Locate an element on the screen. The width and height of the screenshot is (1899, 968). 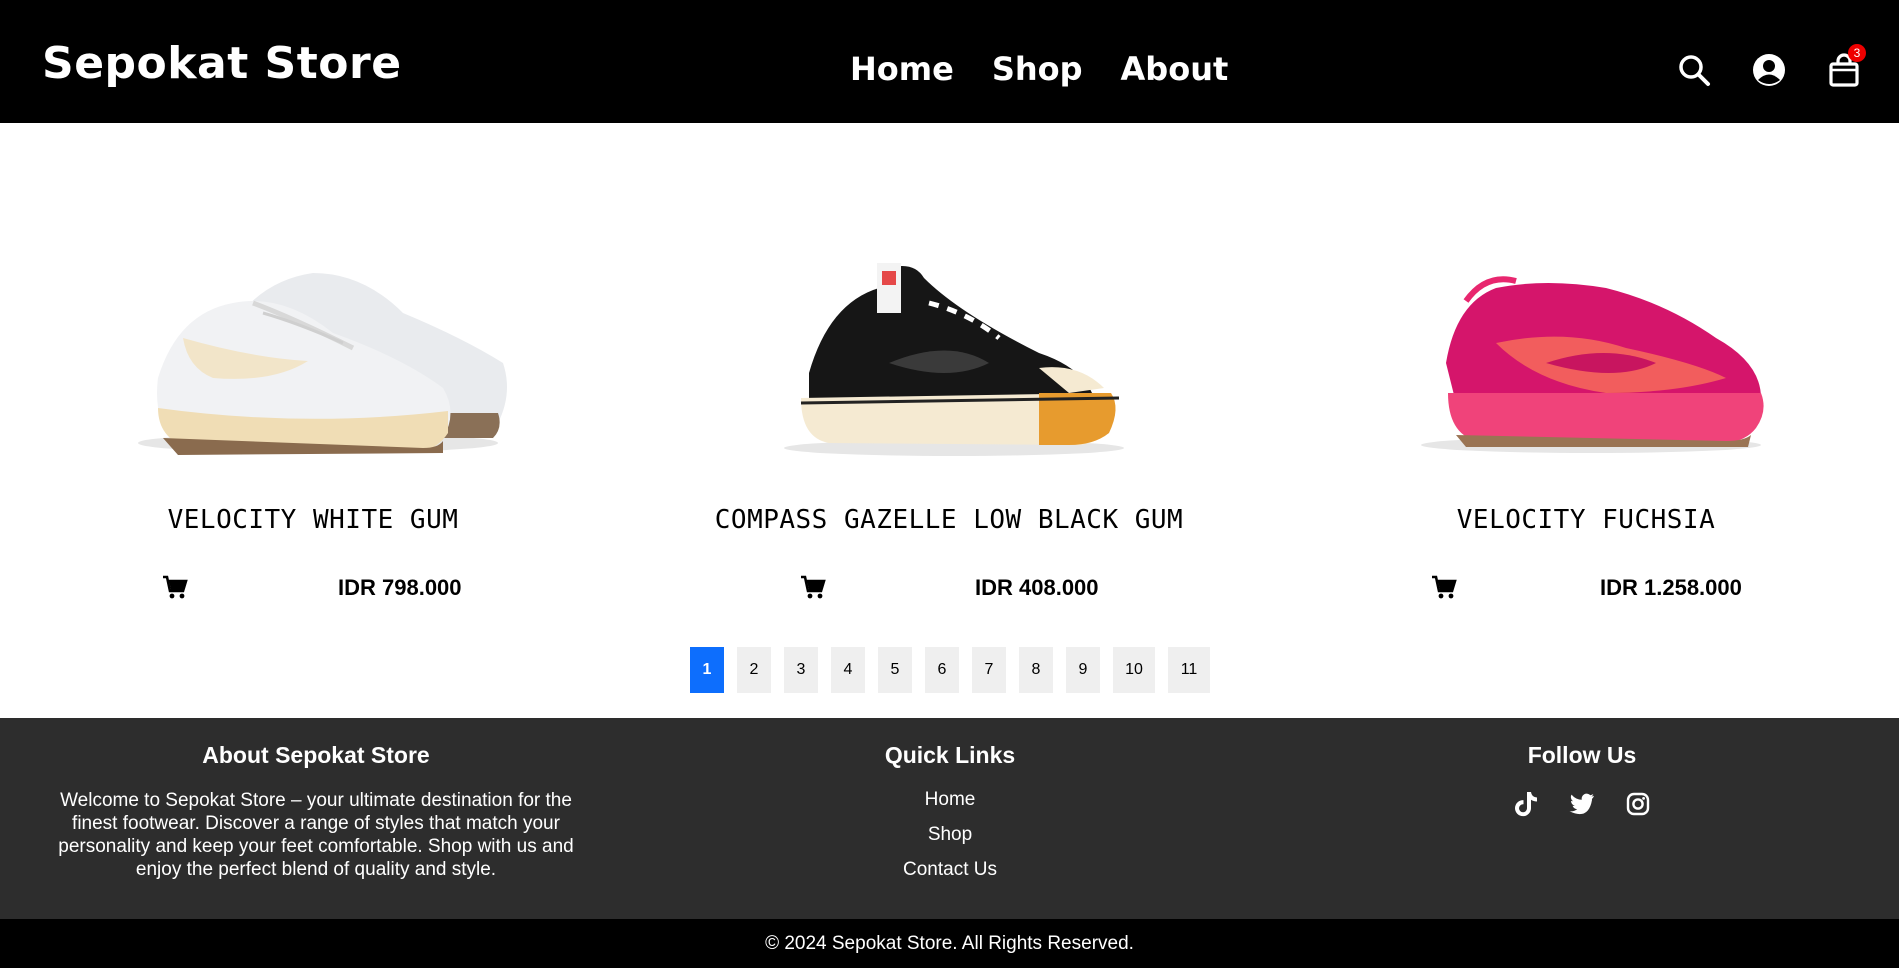
footer-about-title: About Sepokat Store is located at coordinates (316, 755).